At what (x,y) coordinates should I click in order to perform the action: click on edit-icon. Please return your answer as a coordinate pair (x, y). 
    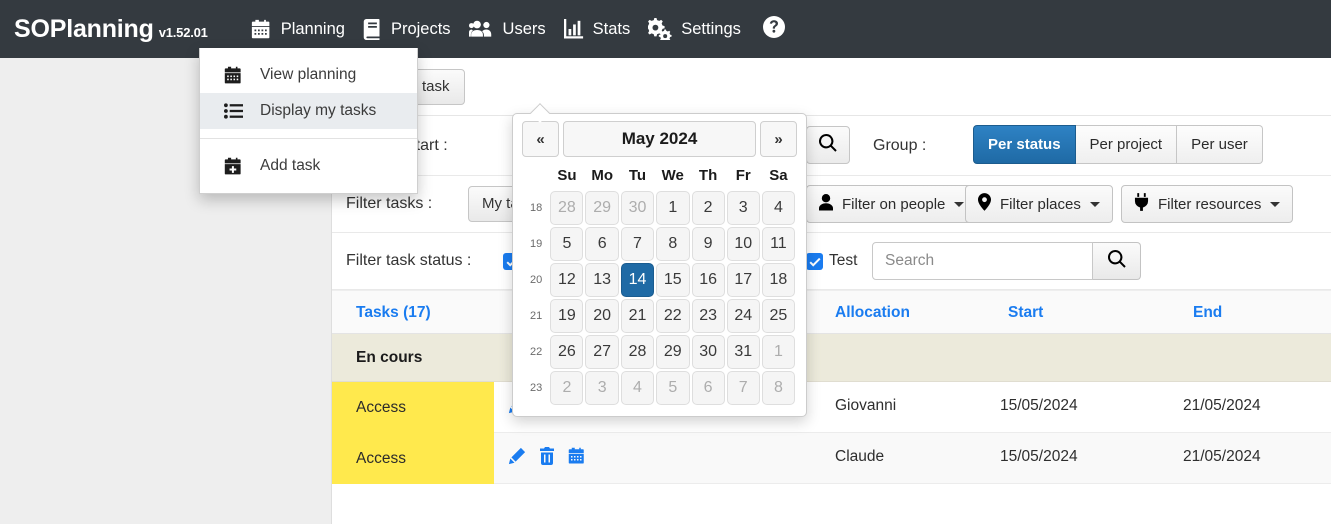
    Looking at the image, I should click on (517, 456).